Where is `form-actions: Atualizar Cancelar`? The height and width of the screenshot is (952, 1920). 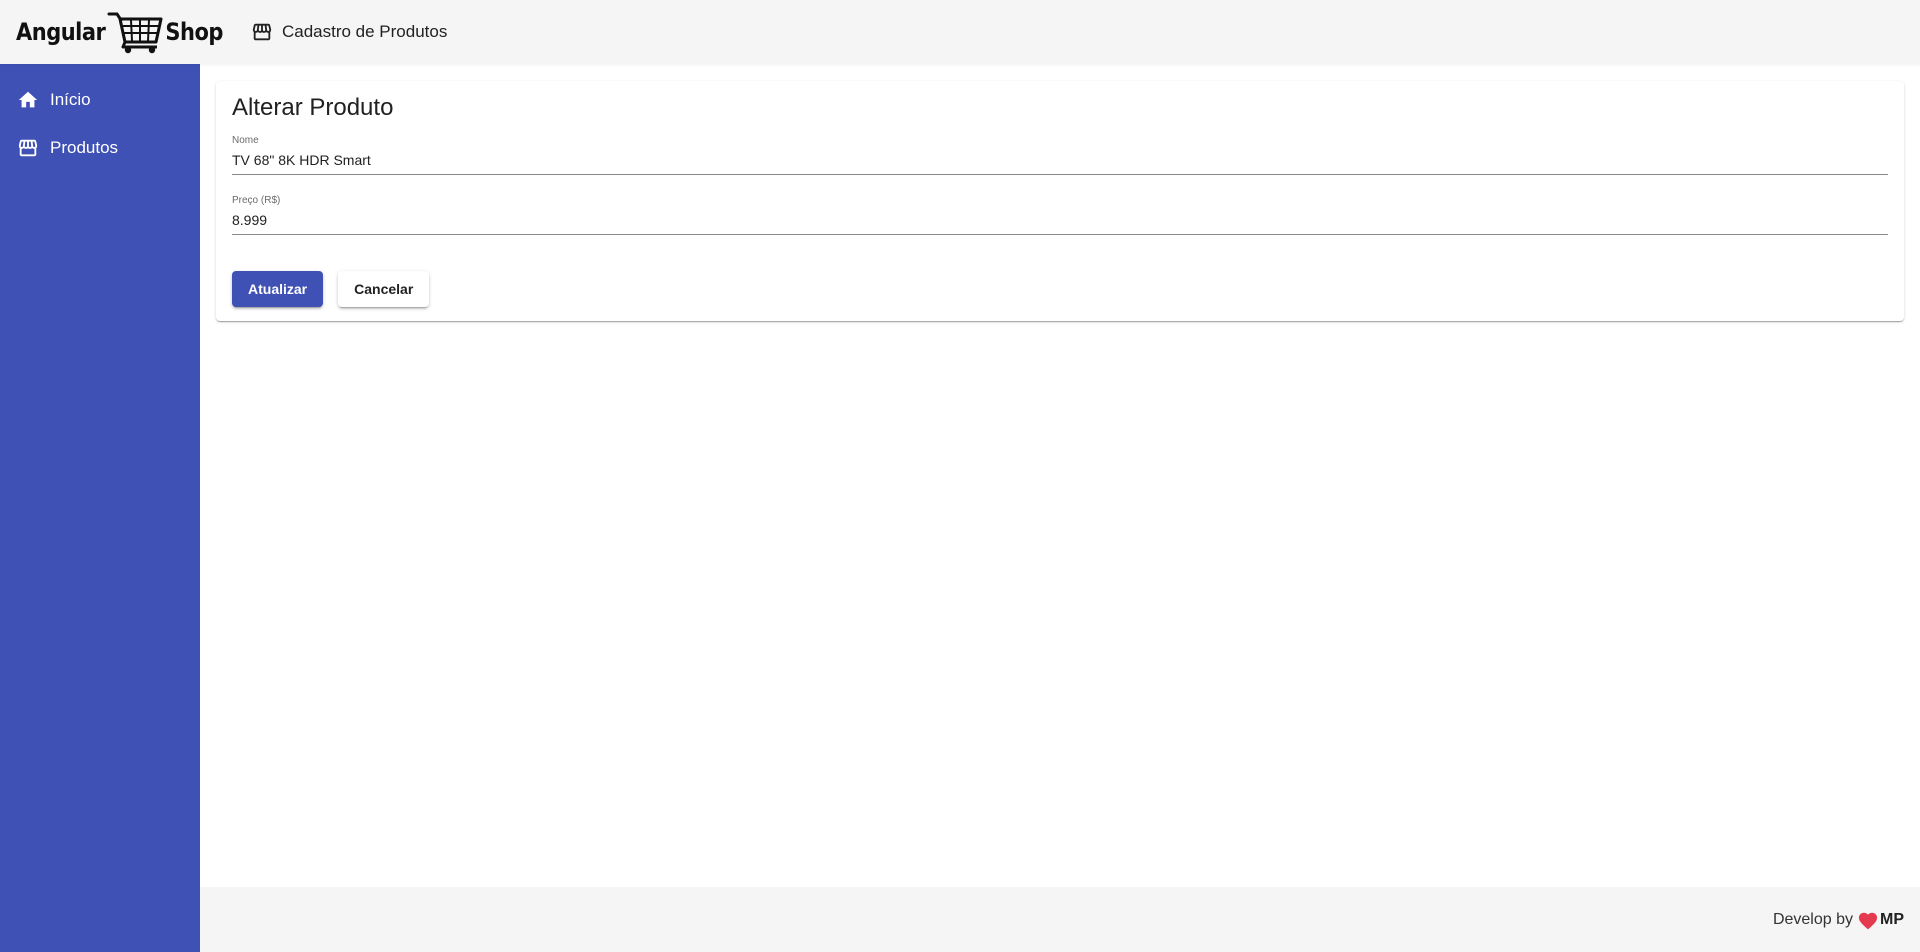 form-actions: Atualizar Cancelar is located at coordinates (1060, 289).